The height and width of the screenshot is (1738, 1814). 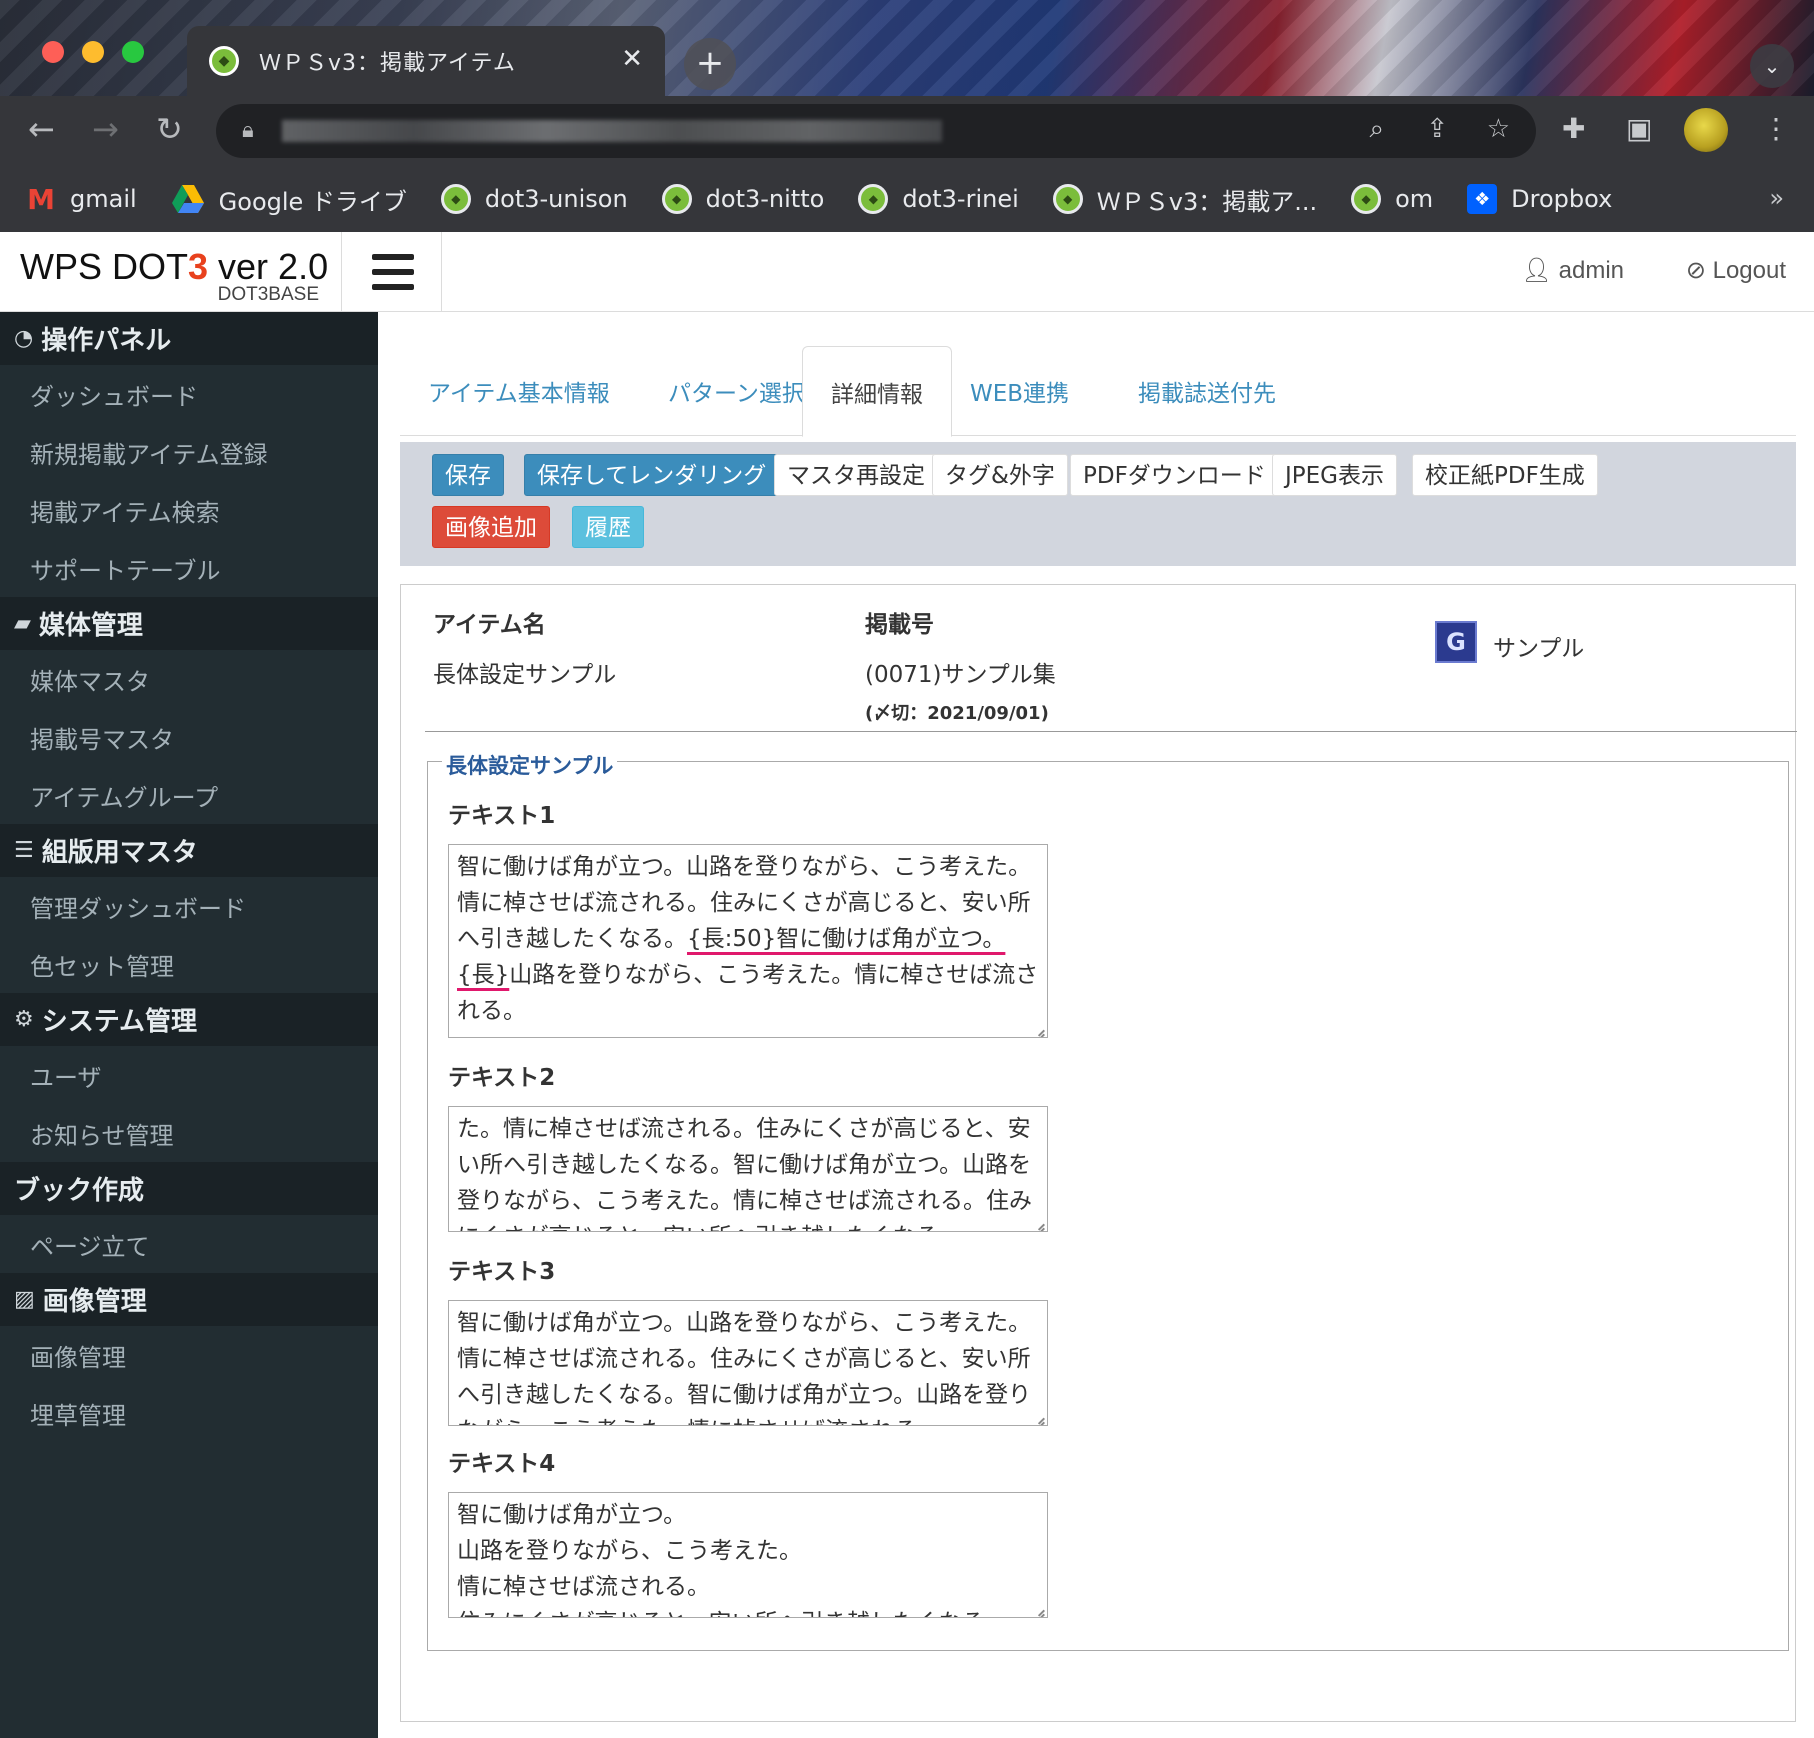 I want to click on sidebar-item-color-sets: 色セット管理, so click(x=189, y=964).